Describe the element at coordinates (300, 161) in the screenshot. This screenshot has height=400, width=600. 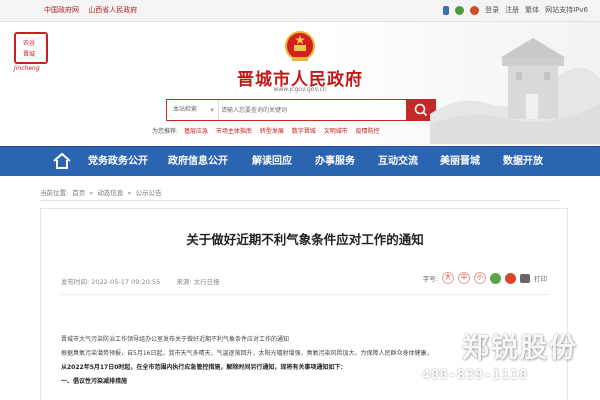
I see `main-nav: 党务政务公开 政府信息公开 解读回应 办事服务 互动交流 美丽晋城 数据开放` at that location.